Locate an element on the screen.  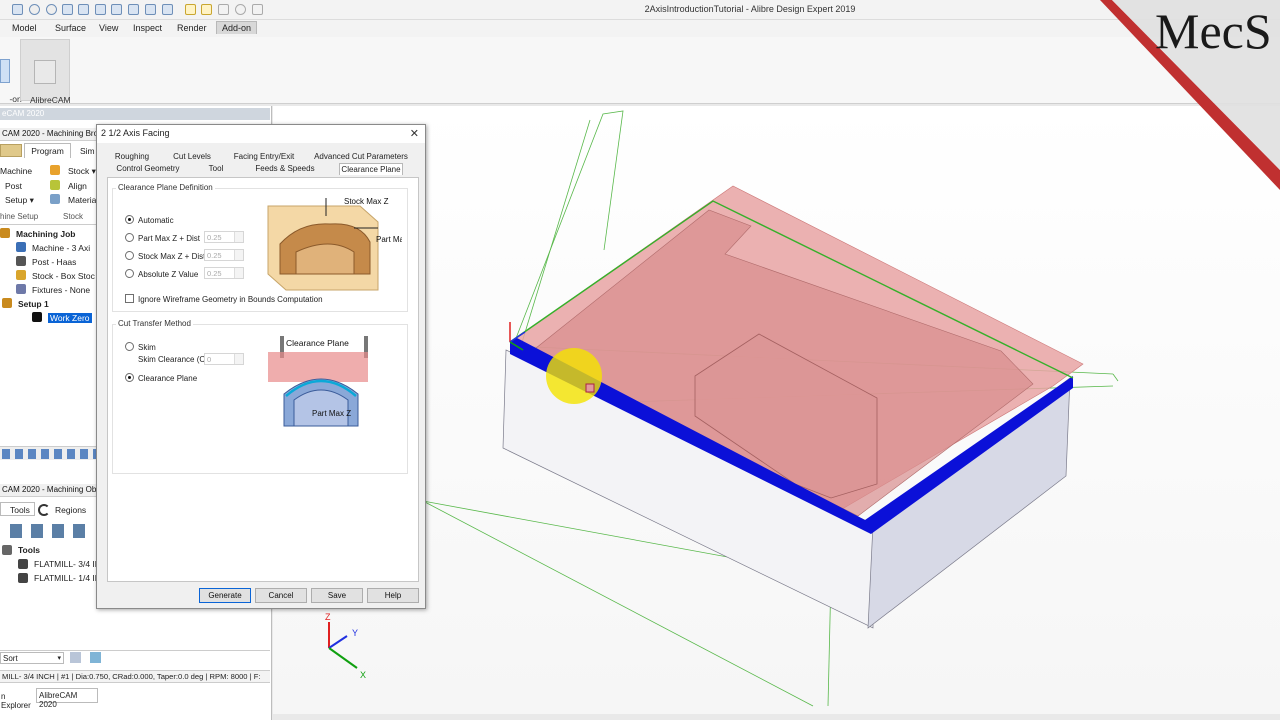
machine-button: Machine is located at coordinates (16, 171).